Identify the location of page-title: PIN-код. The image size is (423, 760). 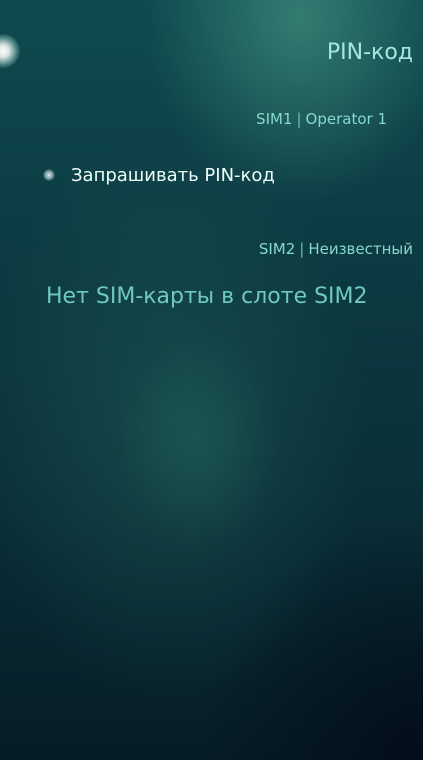
(369, 52).